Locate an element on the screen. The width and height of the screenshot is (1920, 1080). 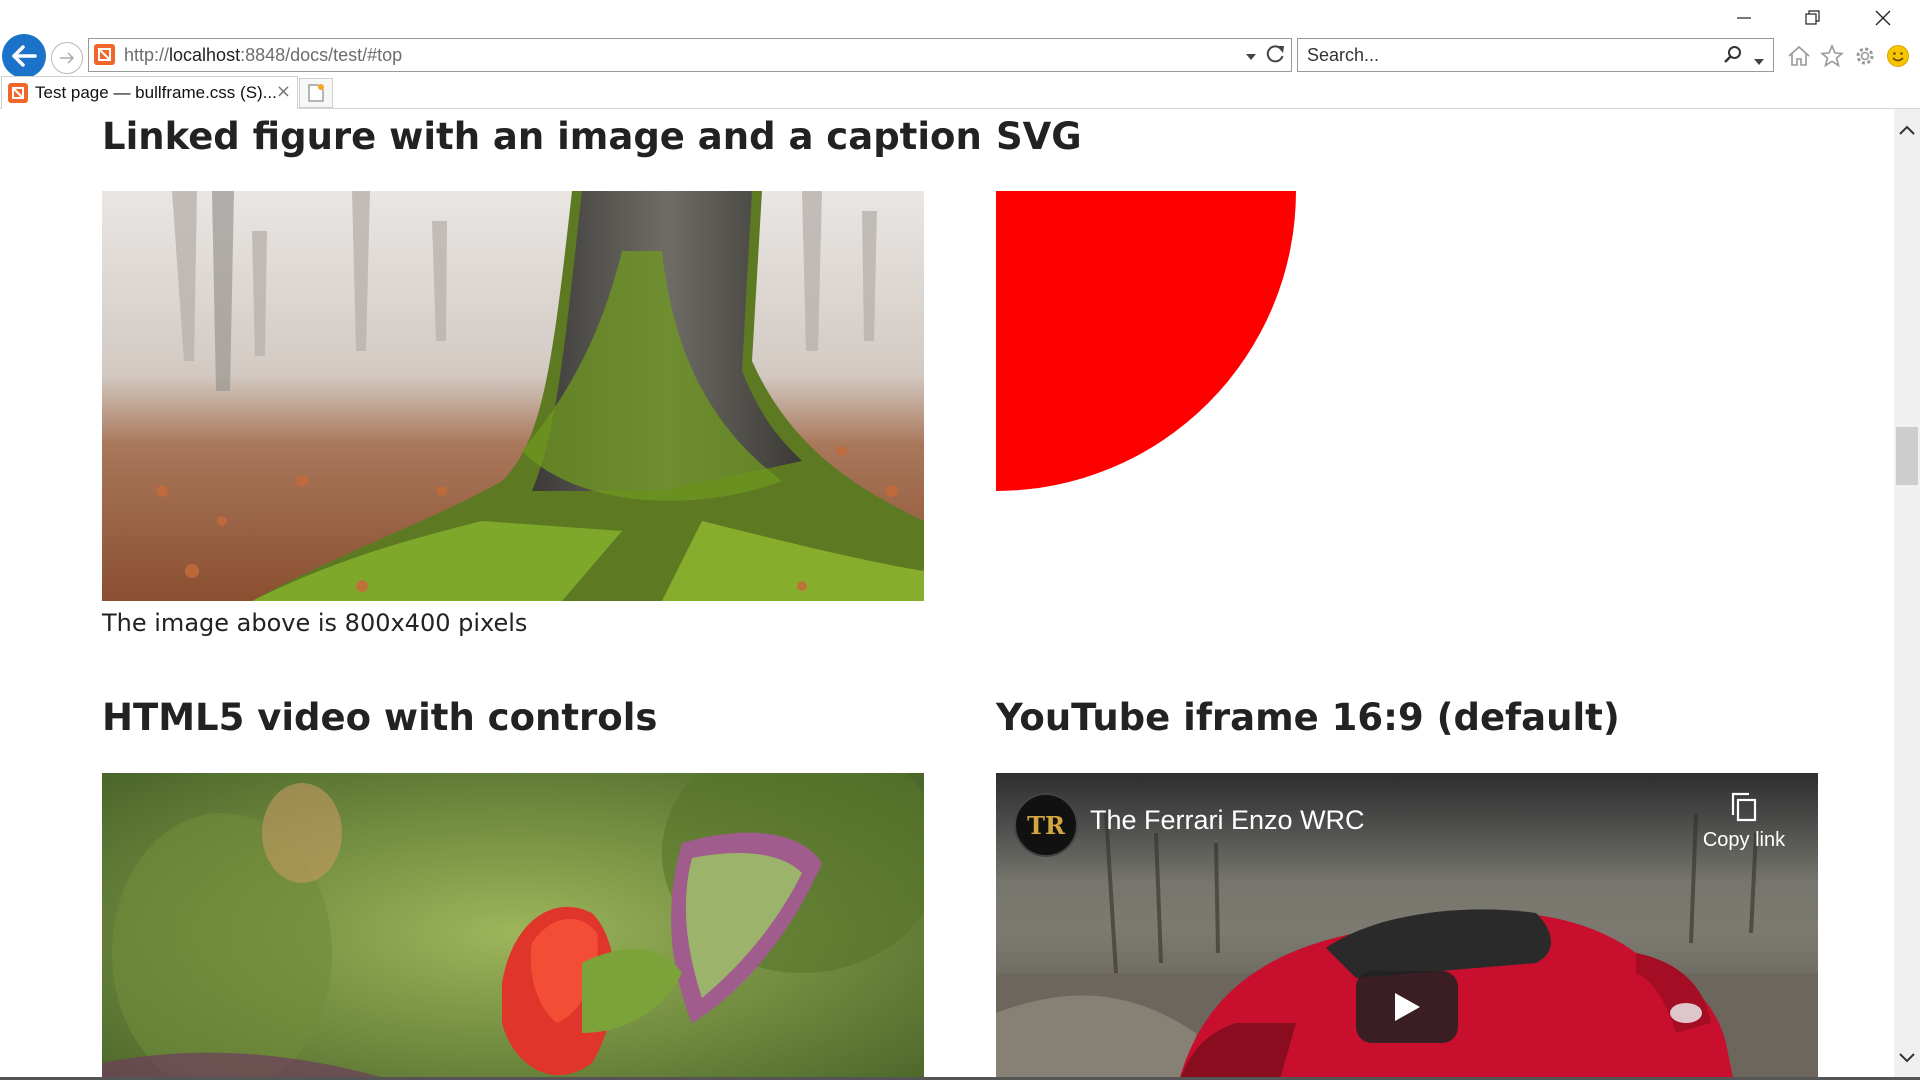
home-icon is located at coordinates (1799, 55).